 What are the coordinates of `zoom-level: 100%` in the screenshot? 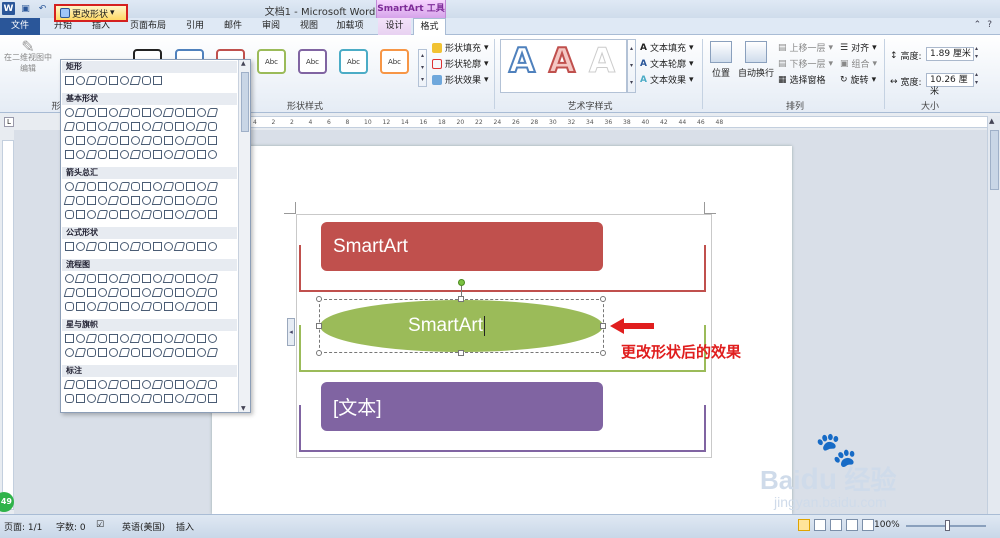 It's located at (887, 525).